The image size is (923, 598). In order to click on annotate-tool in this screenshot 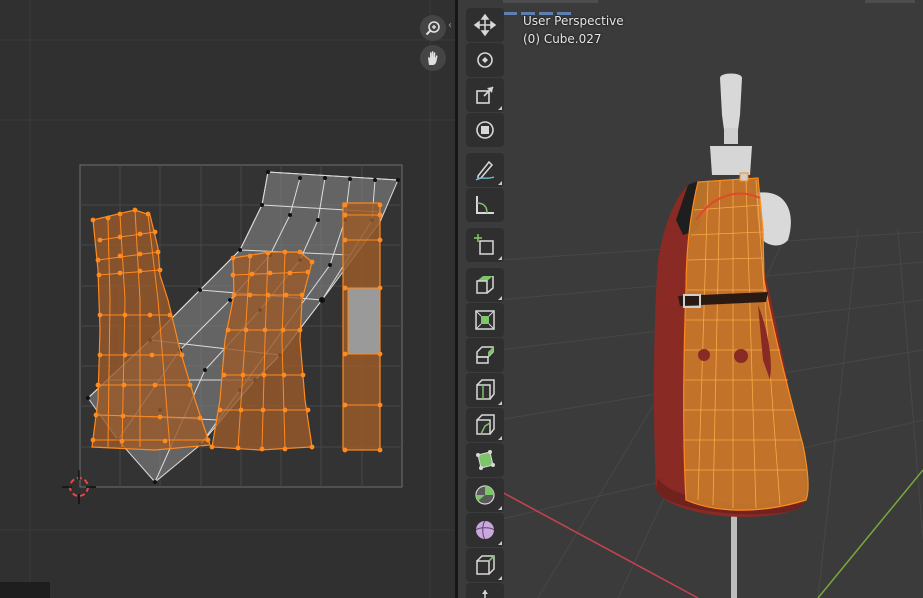, I will do `click(485, 170)`.